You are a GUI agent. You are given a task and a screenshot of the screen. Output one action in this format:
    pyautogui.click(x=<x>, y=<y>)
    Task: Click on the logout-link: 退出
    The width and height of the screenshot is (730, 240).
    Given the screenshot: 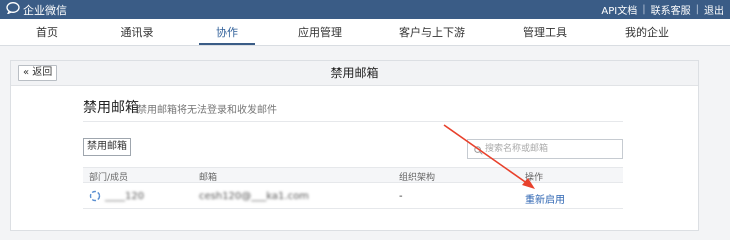 What is the action you would take?
    pyautogui.click(x=714, y=9)
    